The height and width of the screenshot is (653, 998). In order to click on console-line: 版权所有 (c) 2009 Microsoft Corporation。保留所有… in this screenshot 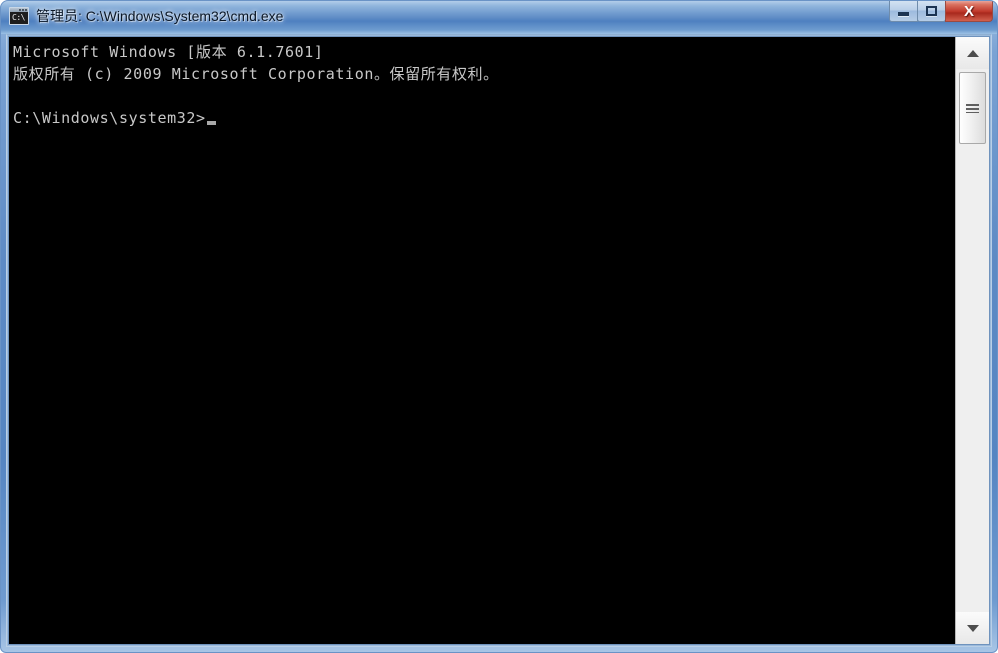, I will do `click(256, 74)`.